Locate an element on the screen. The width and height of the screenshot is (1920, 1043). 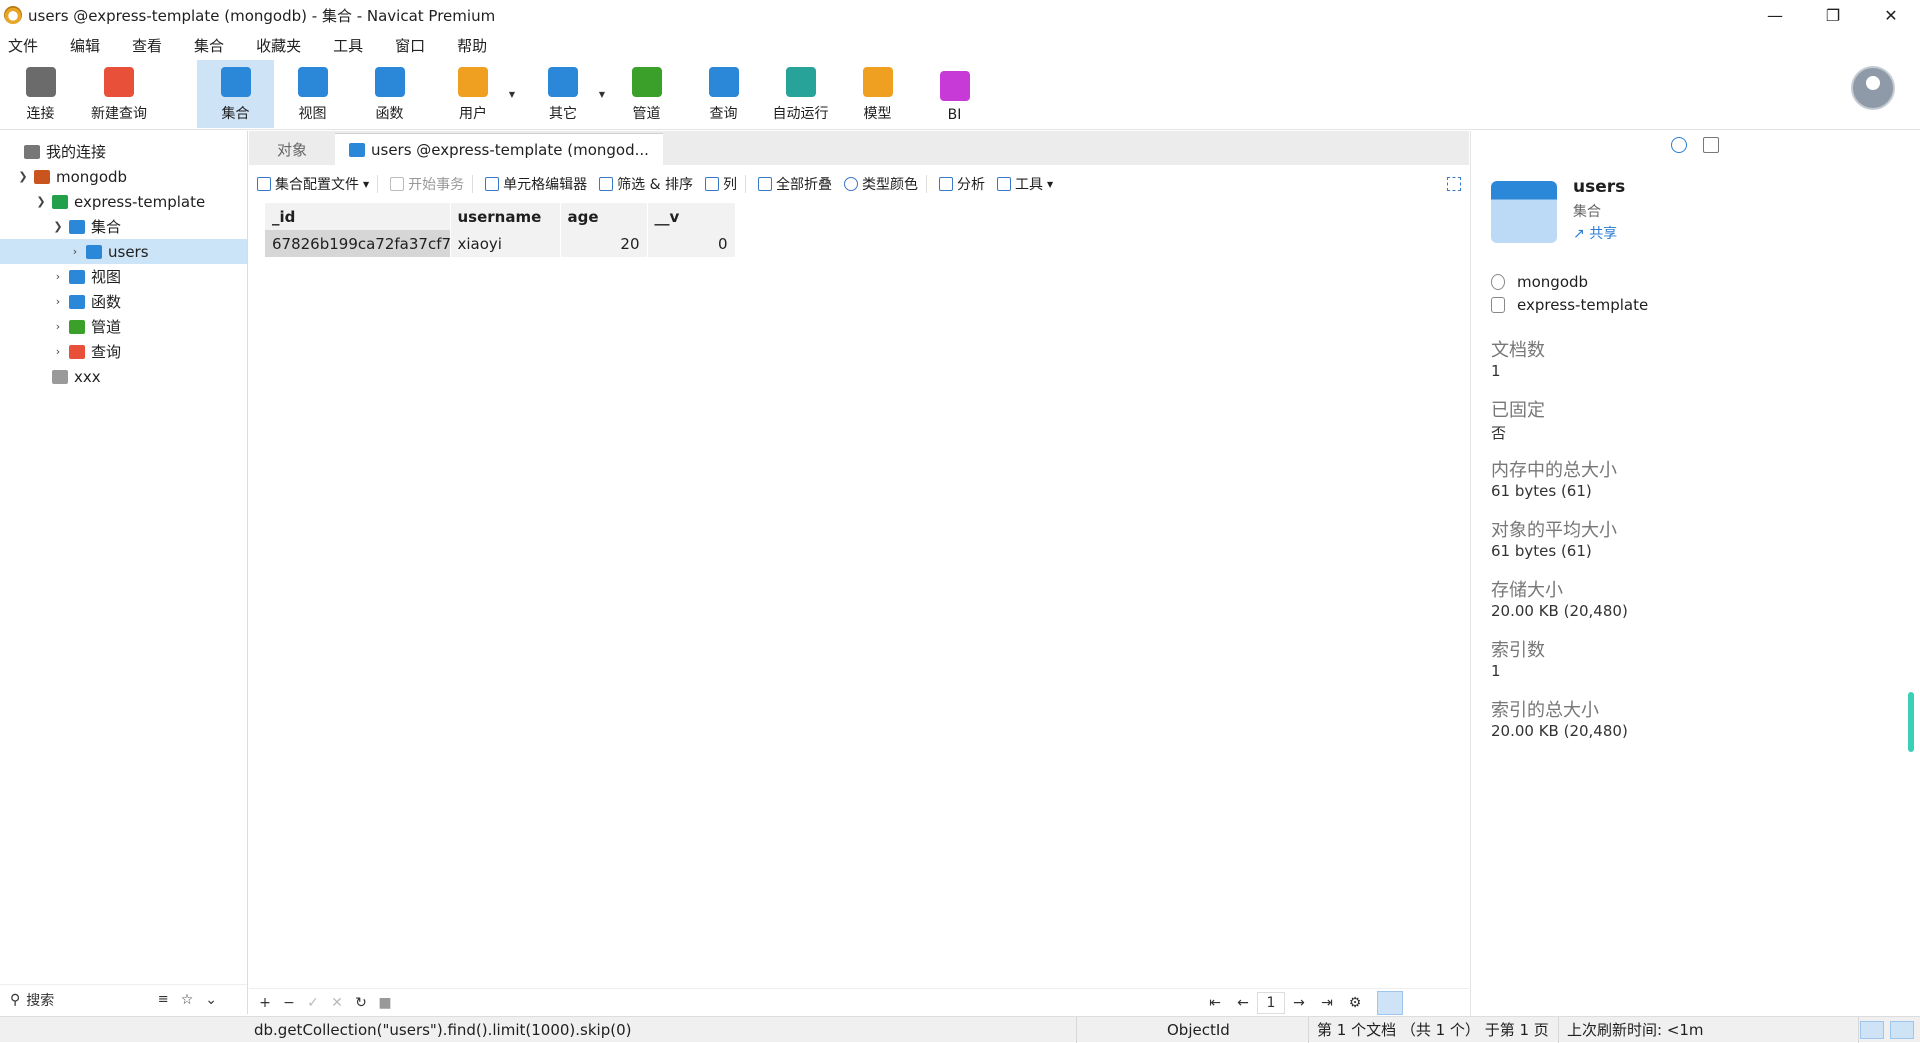
columns-button: 列 is located at coordinates (720, 184).